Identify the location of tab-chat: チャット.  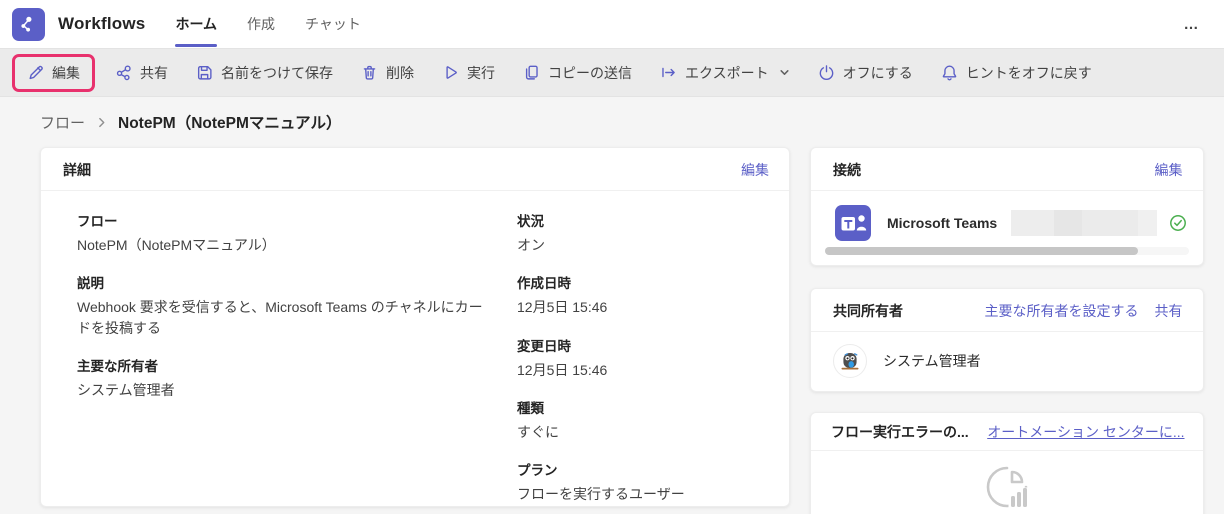
(333, 24).